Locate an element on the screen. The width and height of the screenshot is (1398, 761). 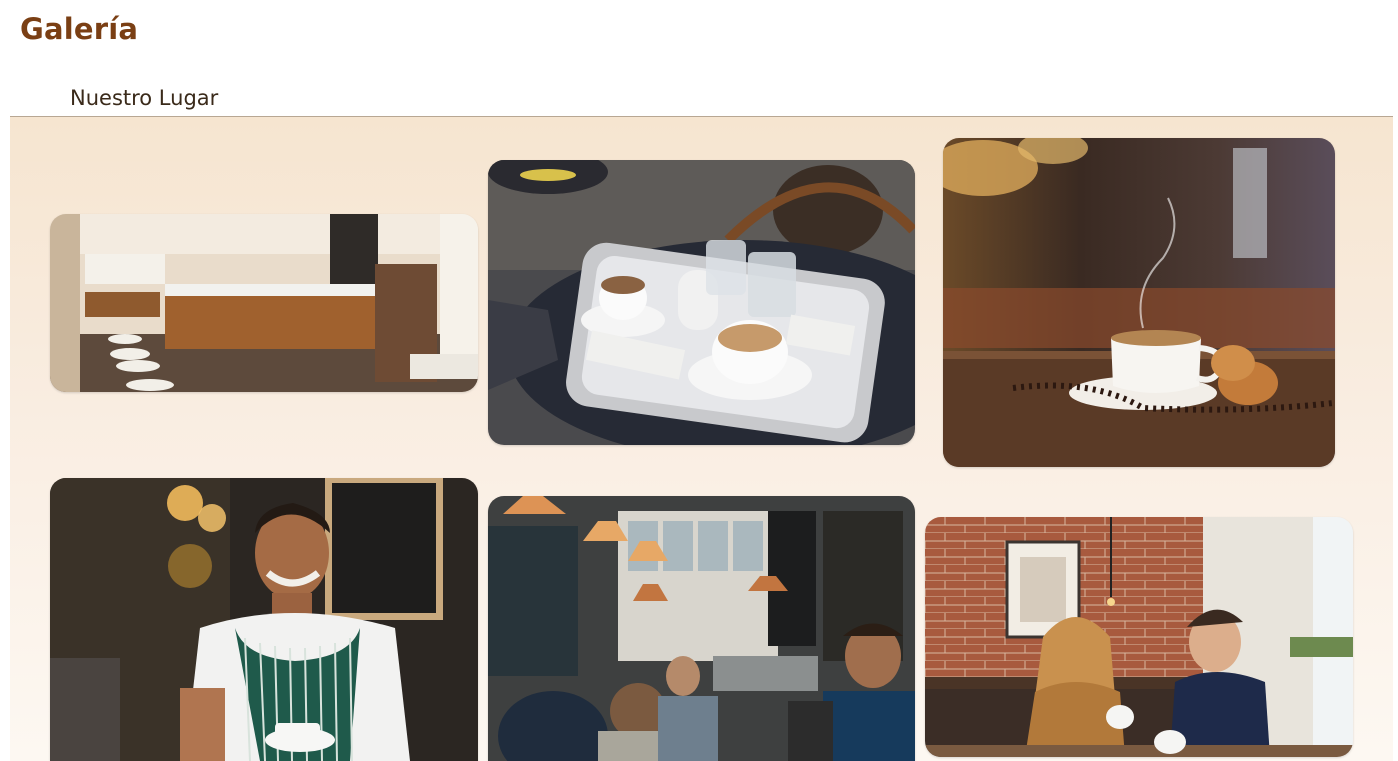
section-title: Nuestro Lugar is located at coordinates (144, 98).